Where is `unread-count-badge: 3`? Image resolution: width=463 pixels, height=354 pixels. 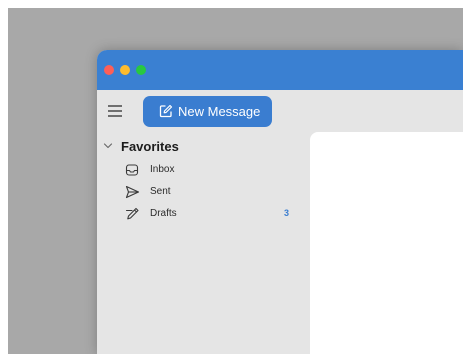 unread-count-badge: 3 is located at coordinates (287, 213).